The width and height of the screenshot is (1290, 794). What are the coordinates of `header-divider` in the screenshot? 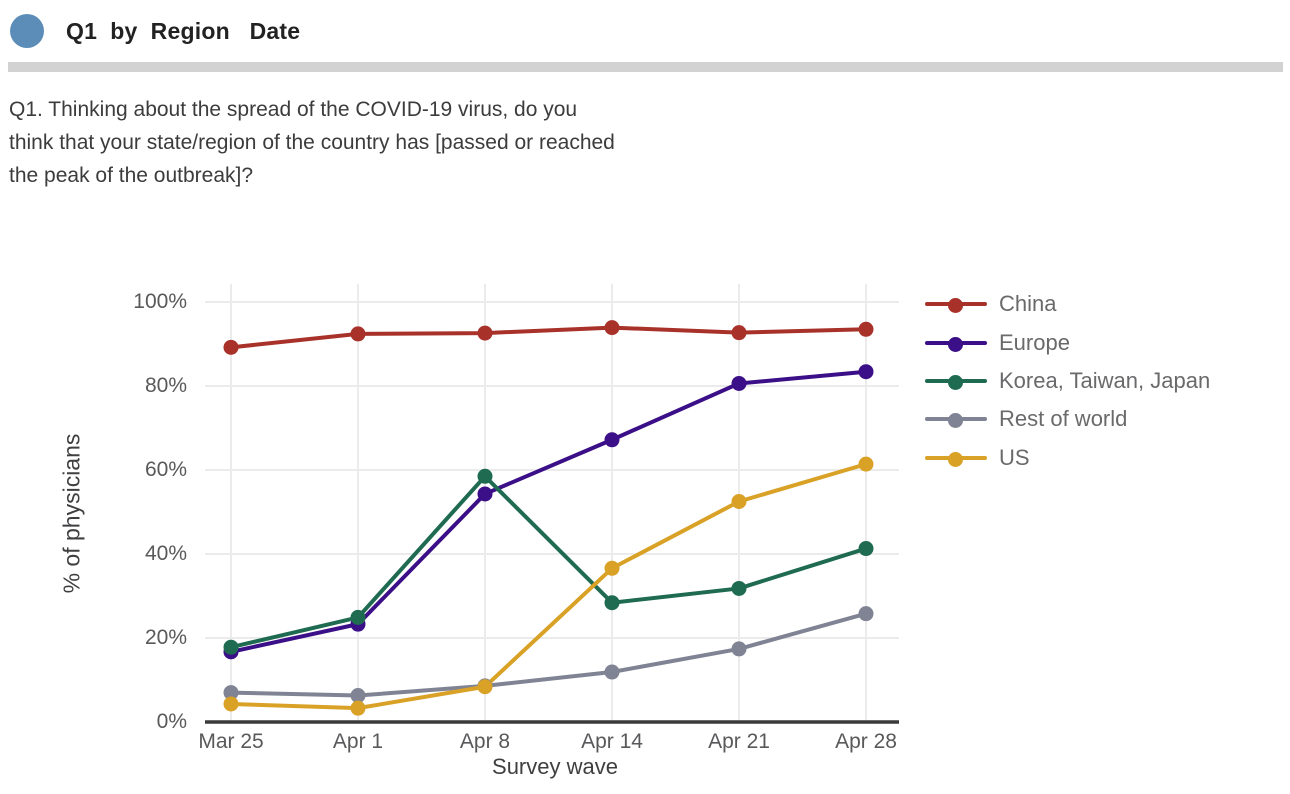 It's located at (645, 67).